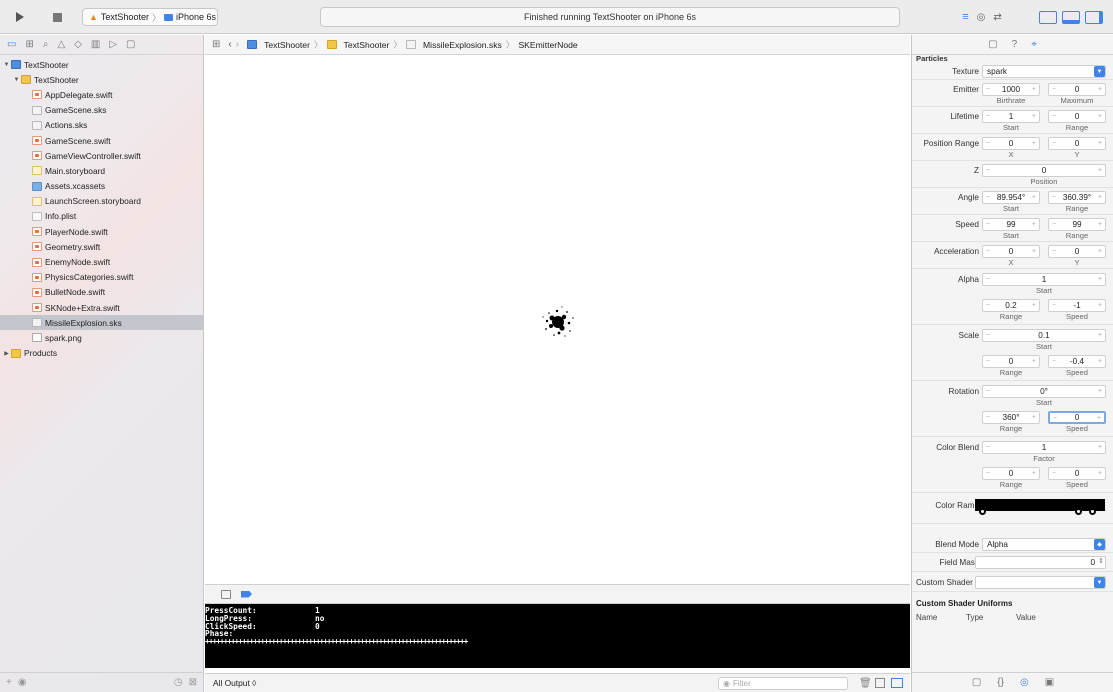 The height and width of the screenshot is (692, 1113). Describe the element at coordinates (1101, 561) in the screenshot. I see `stepper-arrows-icon: ⇕` at that location.